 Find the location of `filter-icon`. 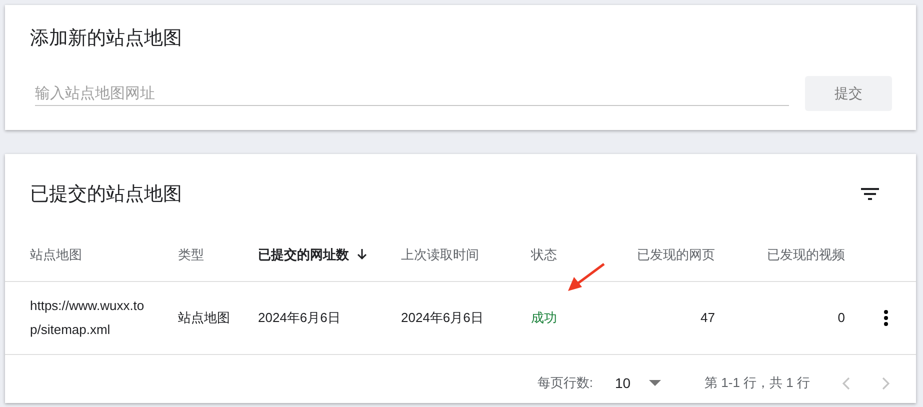

filter-icon is located at coordinates (870, 194).